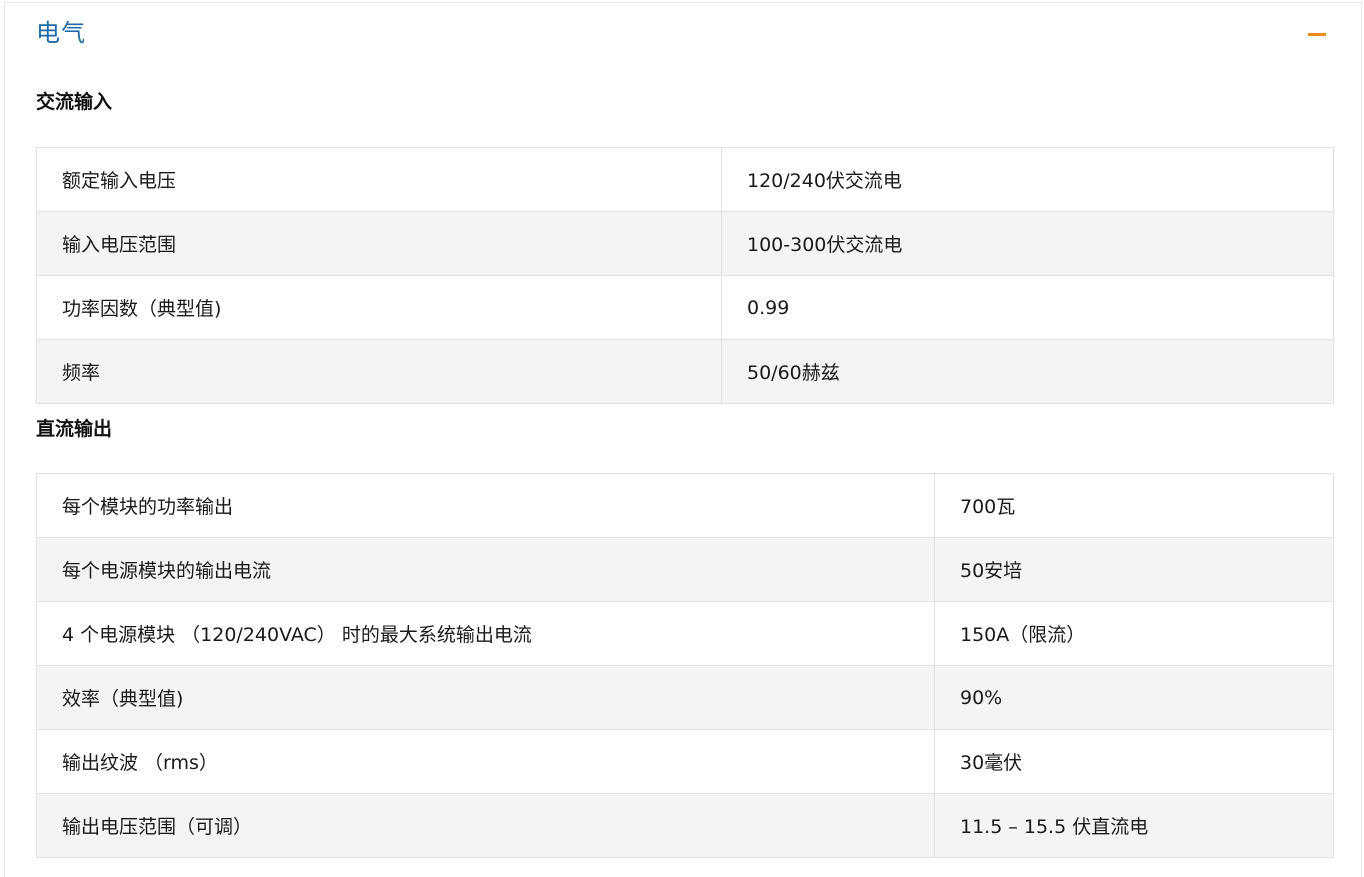 This screenshot has width=1364, height=877. What do you see at coordinates (1027, 307) in the screenshot?
I see `spec-value: 0.99` at bounding box center [1027, 307].